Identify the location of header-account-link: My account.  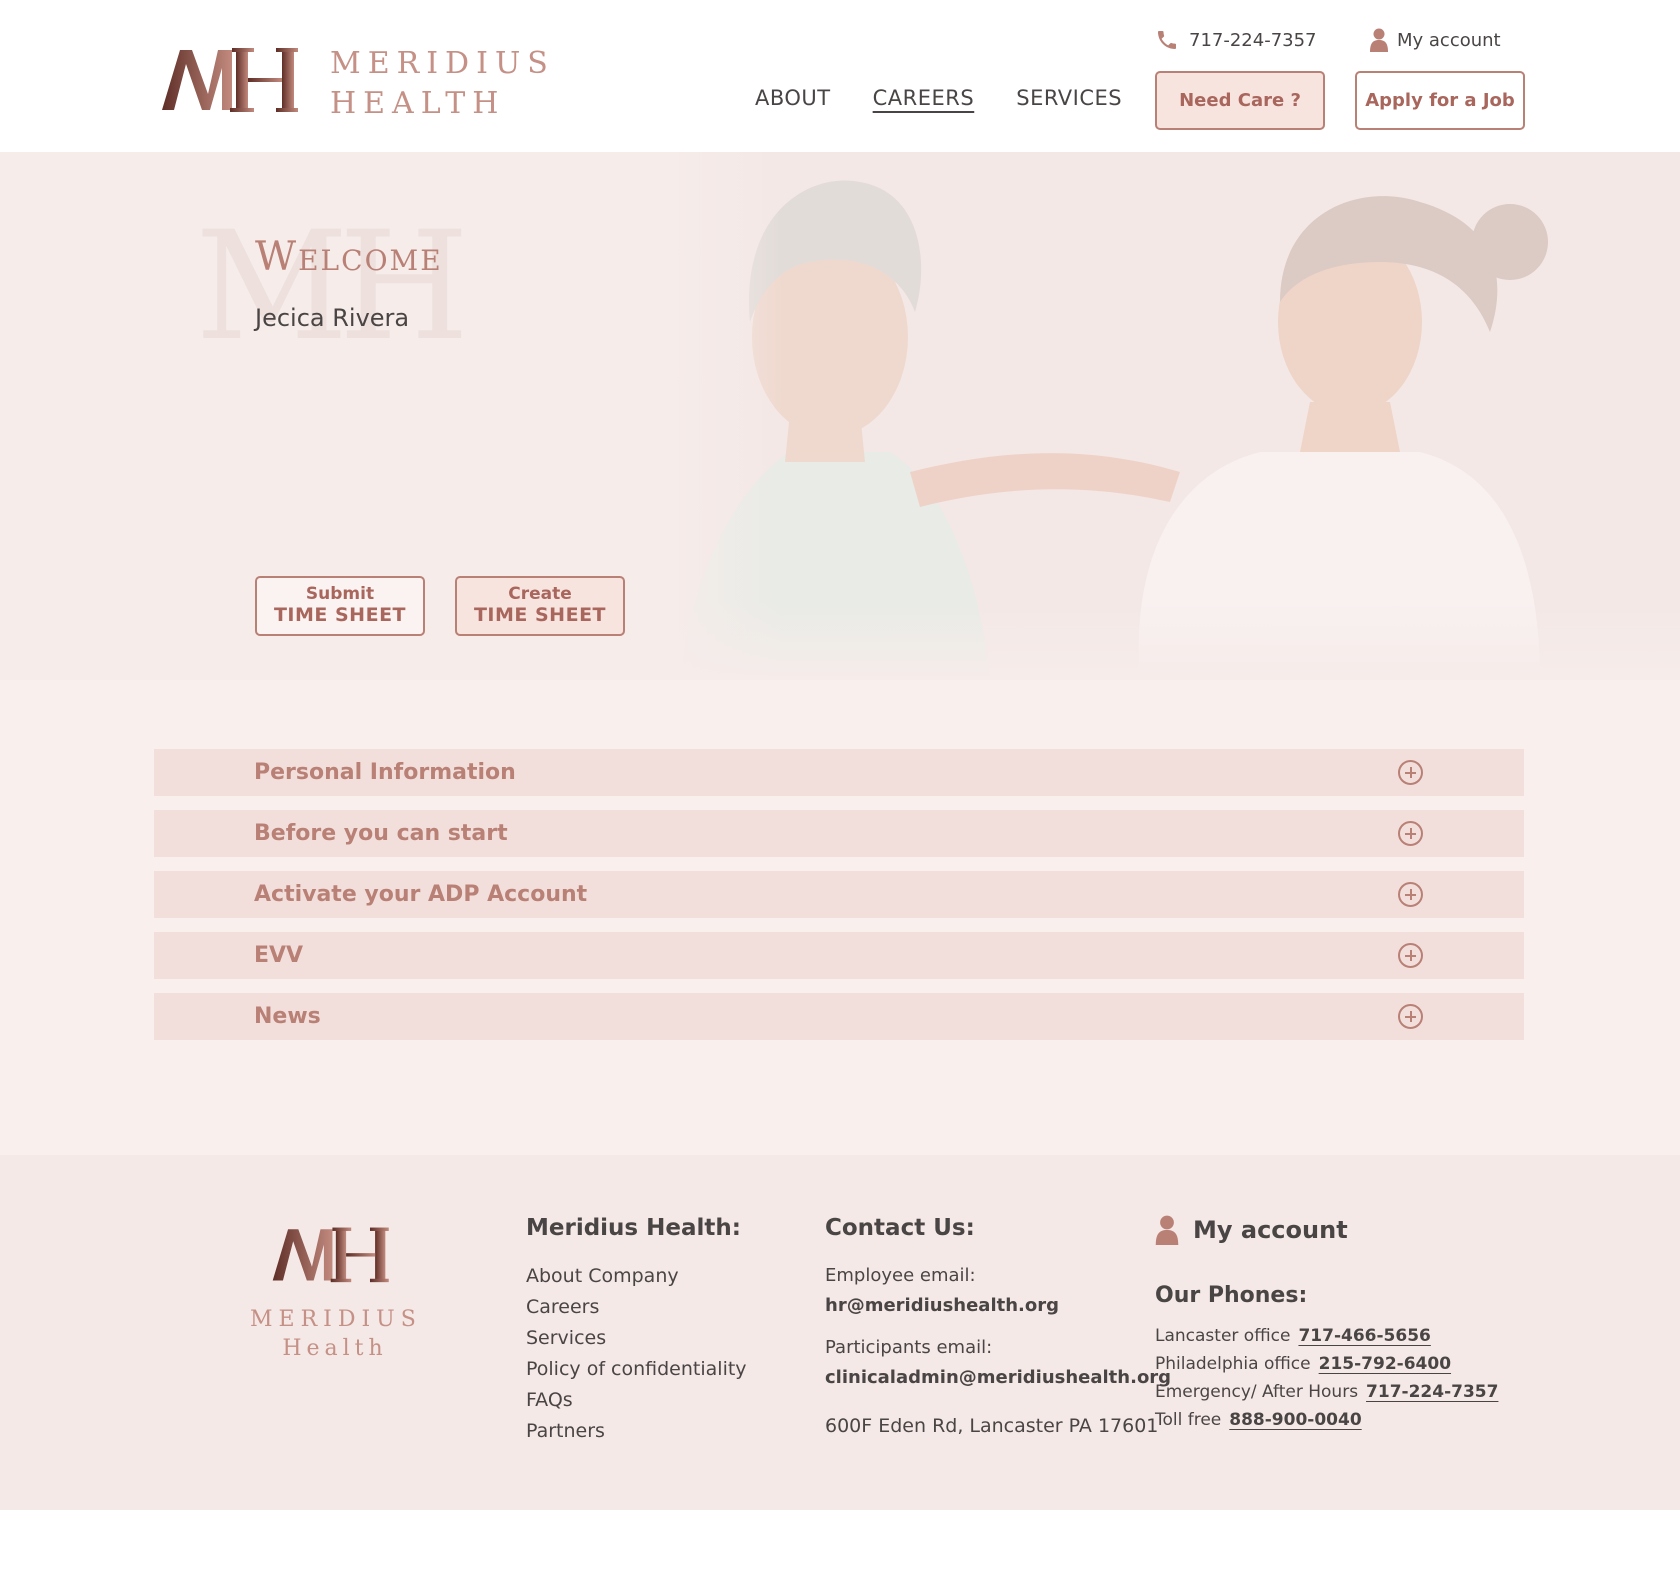
(1435, 40).